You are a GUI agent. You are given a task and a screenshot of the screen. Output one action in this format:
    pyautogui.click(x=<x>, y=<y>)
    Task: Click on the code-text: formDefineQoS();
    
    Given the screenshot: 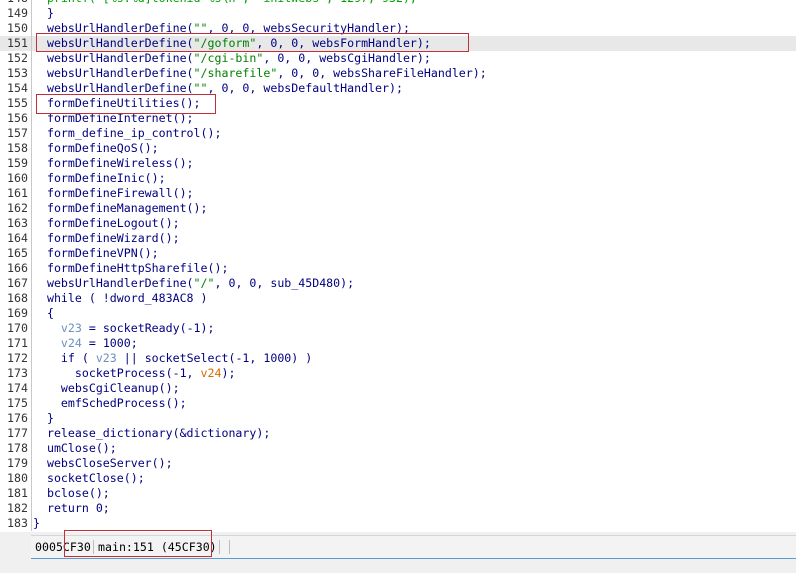 What is the action you would take?
    pyautogui.click(x=96, y=148)
    